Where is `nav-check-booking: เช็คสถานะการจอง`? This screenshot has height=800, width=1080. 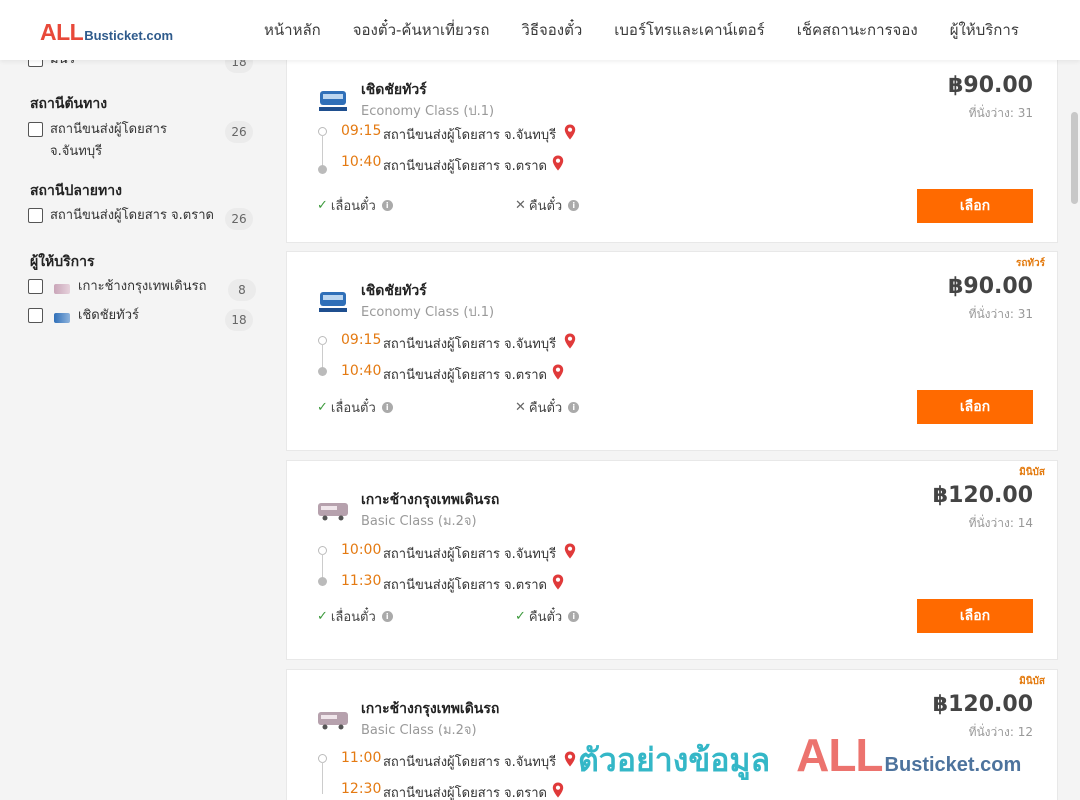 nav-check-booking: เช็คสถานะการจอง is located at coordinates (857, 30).